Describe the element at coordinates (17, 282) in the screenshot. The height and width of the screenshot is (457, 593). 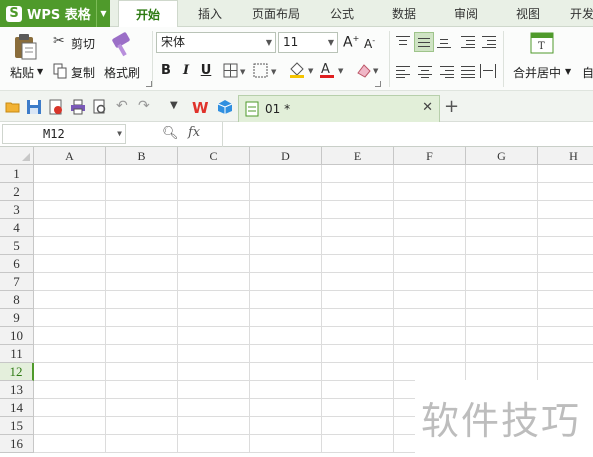
I see `row-header: 7` at that location.